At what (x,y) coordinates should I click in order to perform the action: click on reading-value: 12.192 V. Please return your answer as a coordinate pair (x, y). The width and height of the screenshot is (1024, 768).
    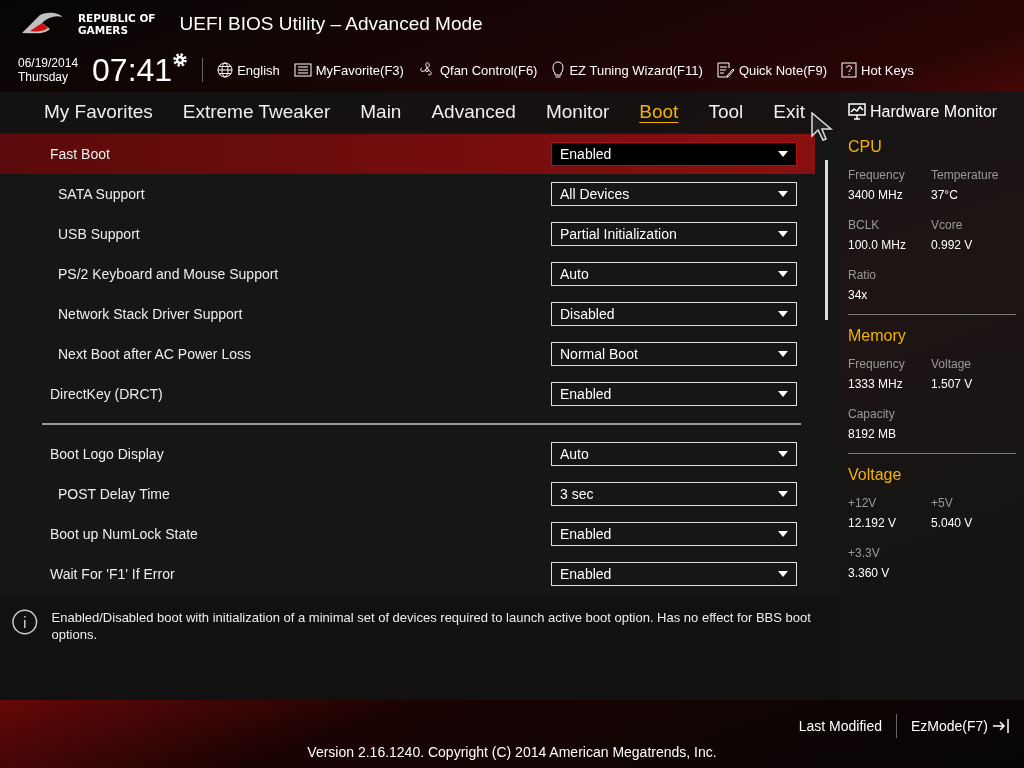
    Looking at the image, I should click on (873, 523).